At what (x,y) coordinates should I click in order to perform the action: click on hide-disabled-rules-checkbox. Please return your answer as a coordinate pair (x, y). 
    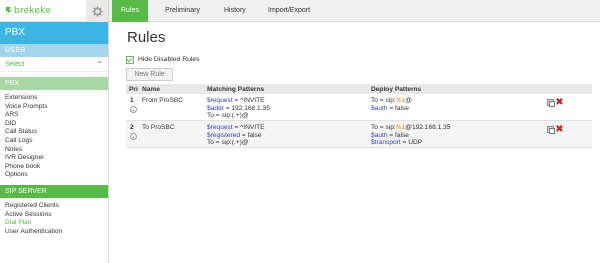
    Looking at the image, I should click on (130, 59).